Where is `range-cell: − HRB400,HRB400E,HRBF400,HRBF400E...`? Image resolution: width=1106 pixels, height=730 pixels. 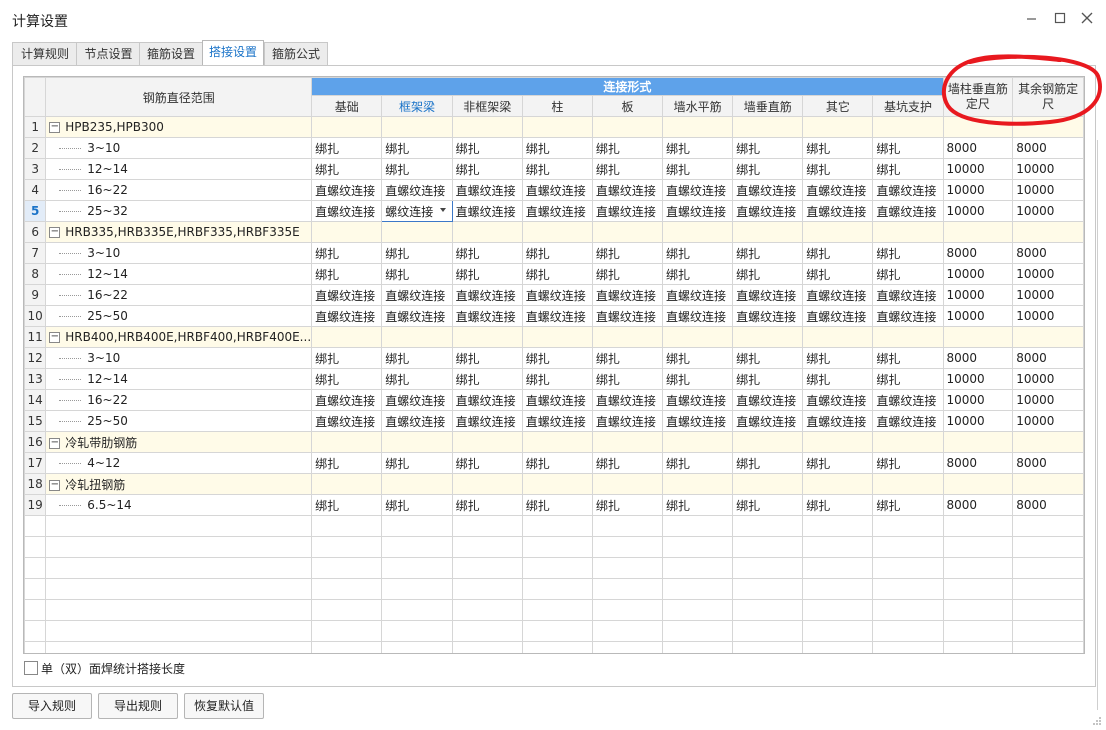 range-cell: − HRB400,HRB400E,HRBF400,HRBF400E... is located at coordinates (179, 337).